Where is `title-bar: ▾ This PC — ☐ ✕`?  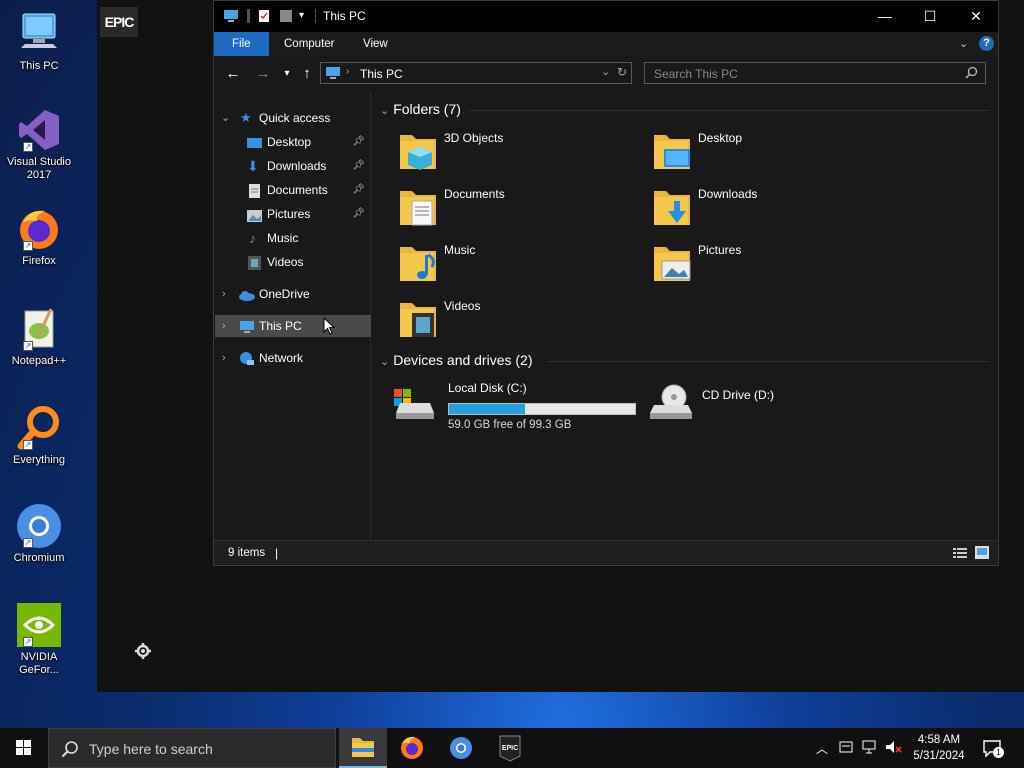
title-bar: ▾ This PC — ☐ ✕ is located at coordinates (606, 16).